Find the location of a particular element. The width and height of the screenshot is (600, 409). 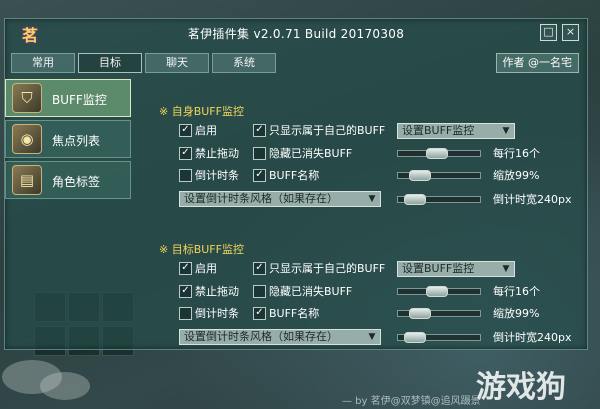

section-title: ※ 目标BUFF监控 is located at coordinates (201, 249).